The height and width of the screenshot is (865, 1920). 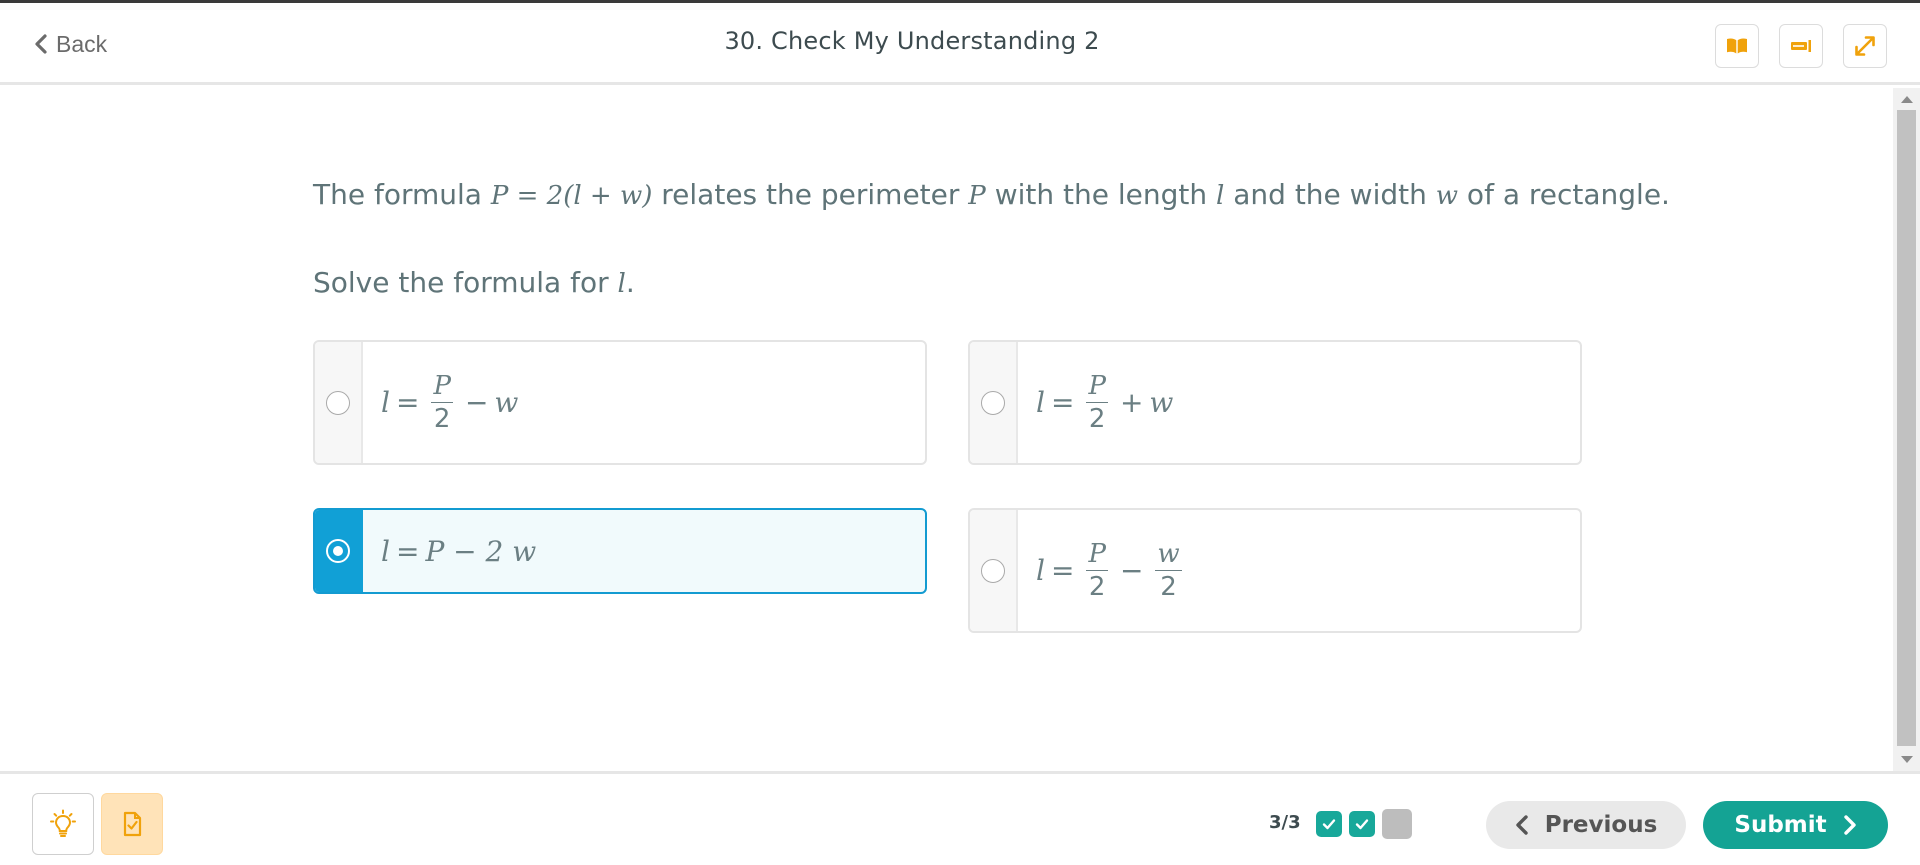 I want to click on choice-expression: l = P − 2 w, so click(x=644, y=551).